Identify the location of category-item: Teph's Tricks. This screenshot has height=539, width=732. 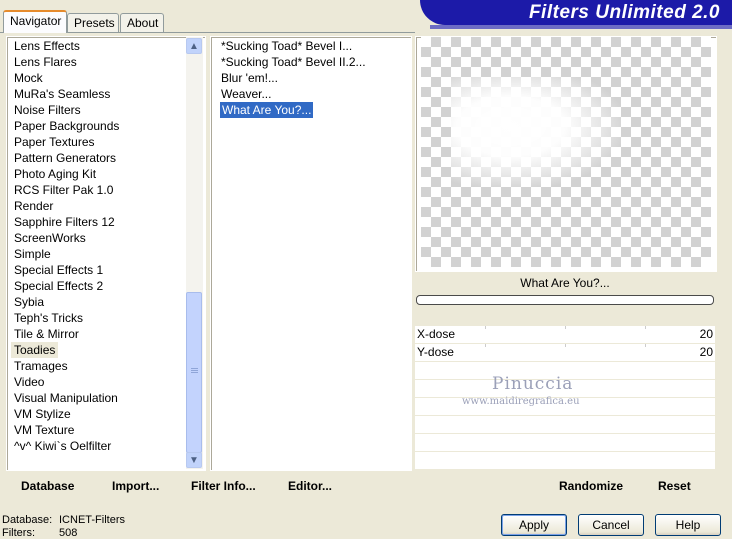
(48, 318).